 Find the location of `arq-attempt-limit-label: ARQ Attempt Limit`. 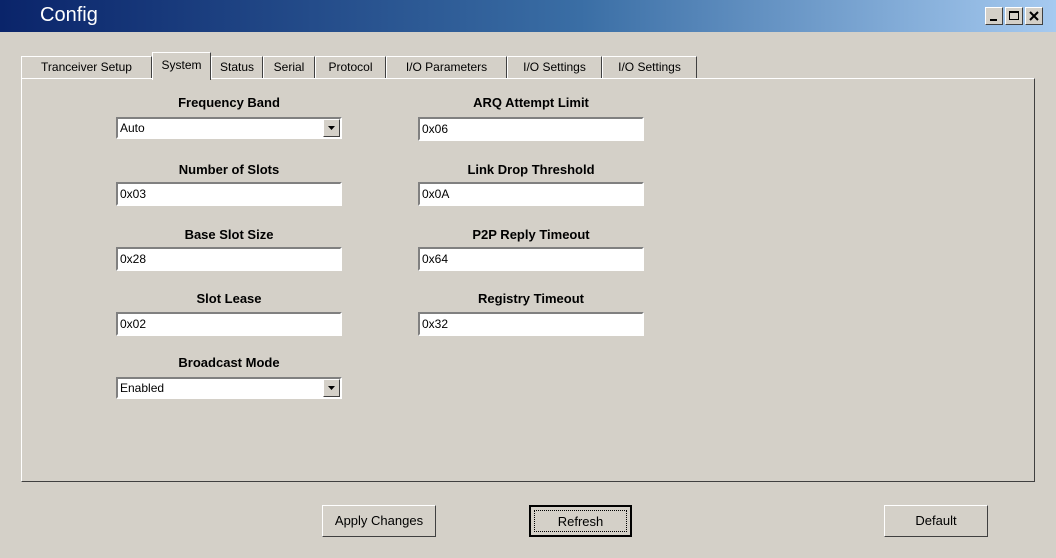

arq-attempt-limit-label: ARQ Attempt Limit is located at coordinates (531, 102).